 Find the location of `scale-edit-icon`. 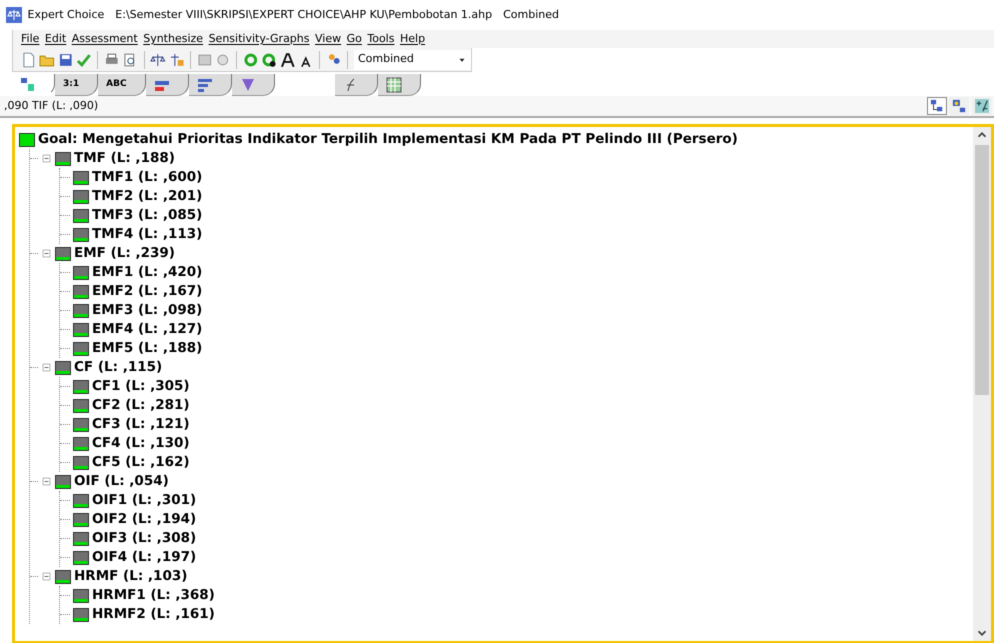

scale-edit-icon is located at coordinates (176, 60).